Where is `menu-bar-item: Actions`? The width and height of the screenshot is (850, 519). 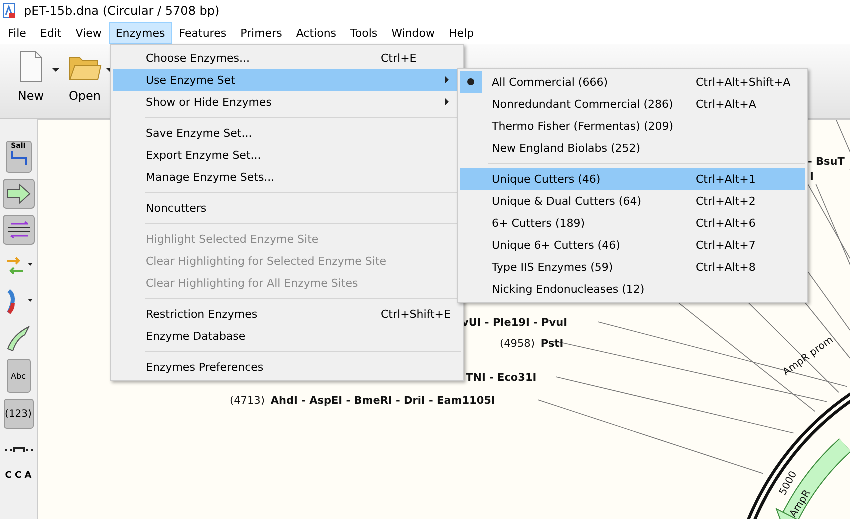
menu-bar-item: Actions is located at coordinates (316, 33).